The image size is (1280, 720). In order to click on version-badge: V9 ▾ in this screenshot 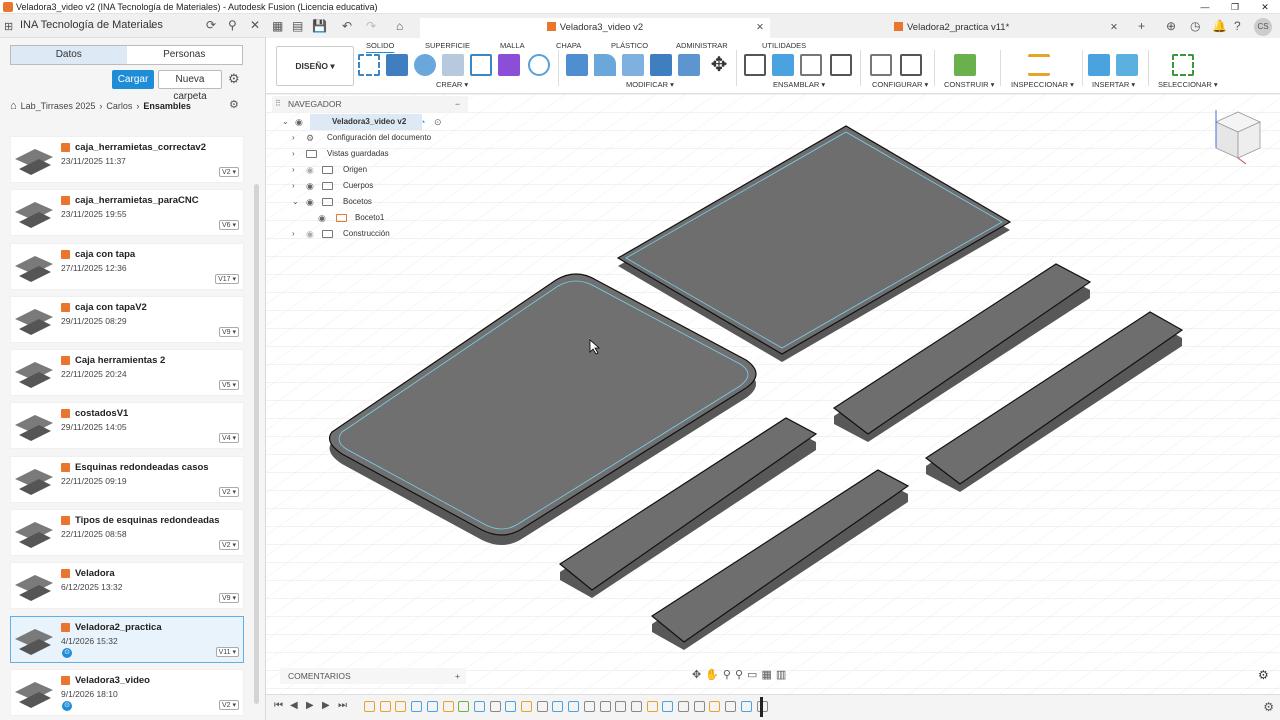, I will do `click(228, 598)`.